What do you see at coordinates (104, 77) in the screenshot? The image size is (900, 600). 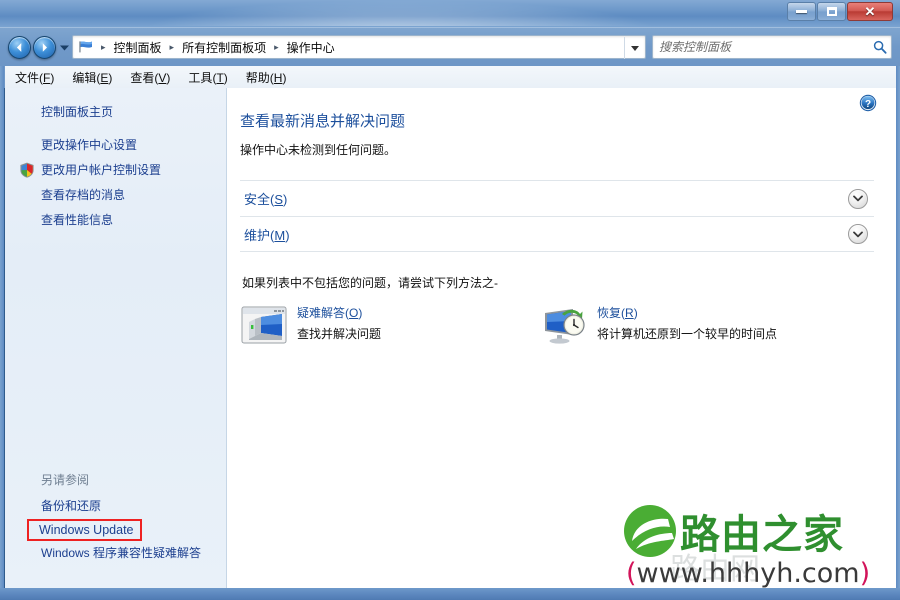 I see `menu-edit-accel: E` at bounding box center [104, 77].